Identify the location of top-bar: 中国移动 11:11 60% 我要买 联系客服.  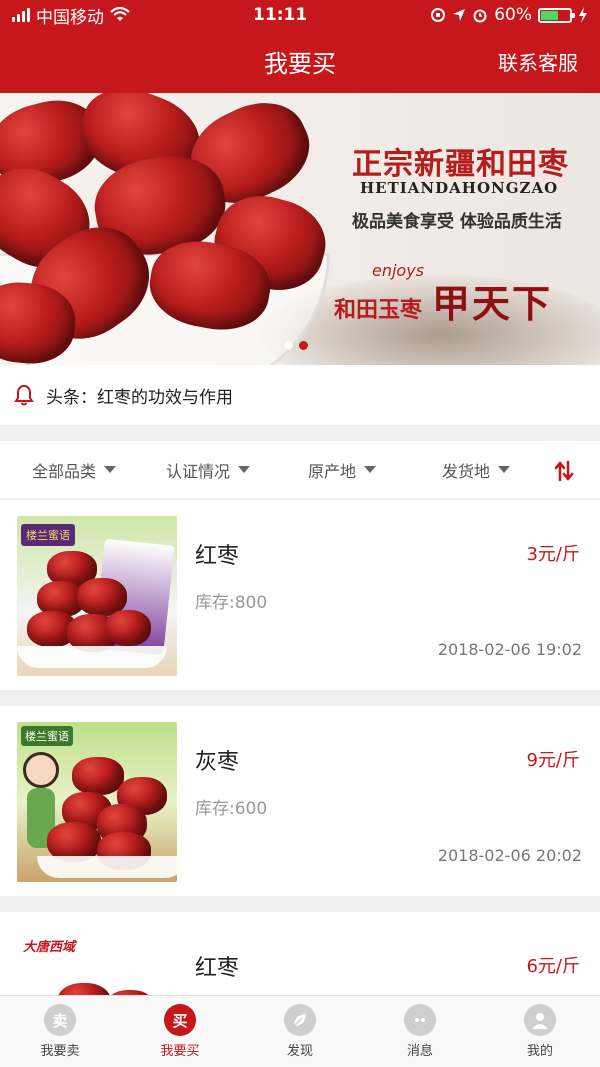
(300, 46).